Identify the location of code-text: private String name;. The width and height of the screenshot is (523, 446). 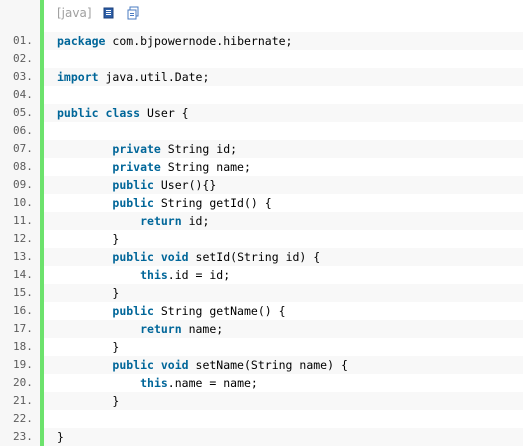
(181, 167).